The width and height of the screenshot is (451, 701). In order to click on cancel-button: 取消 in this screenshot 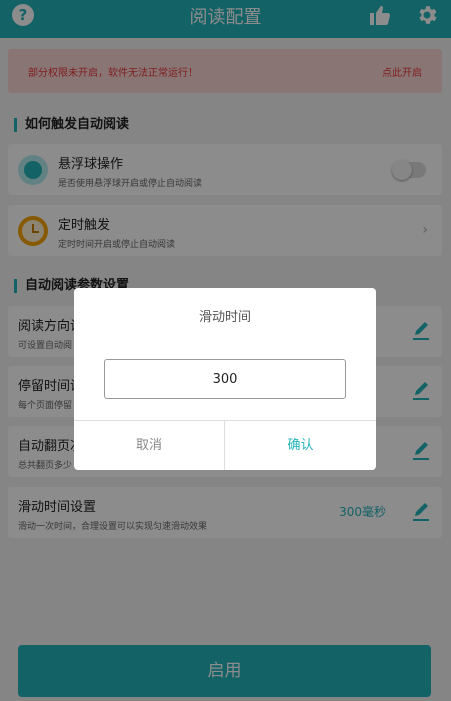, I will do `click(149, 445)`.